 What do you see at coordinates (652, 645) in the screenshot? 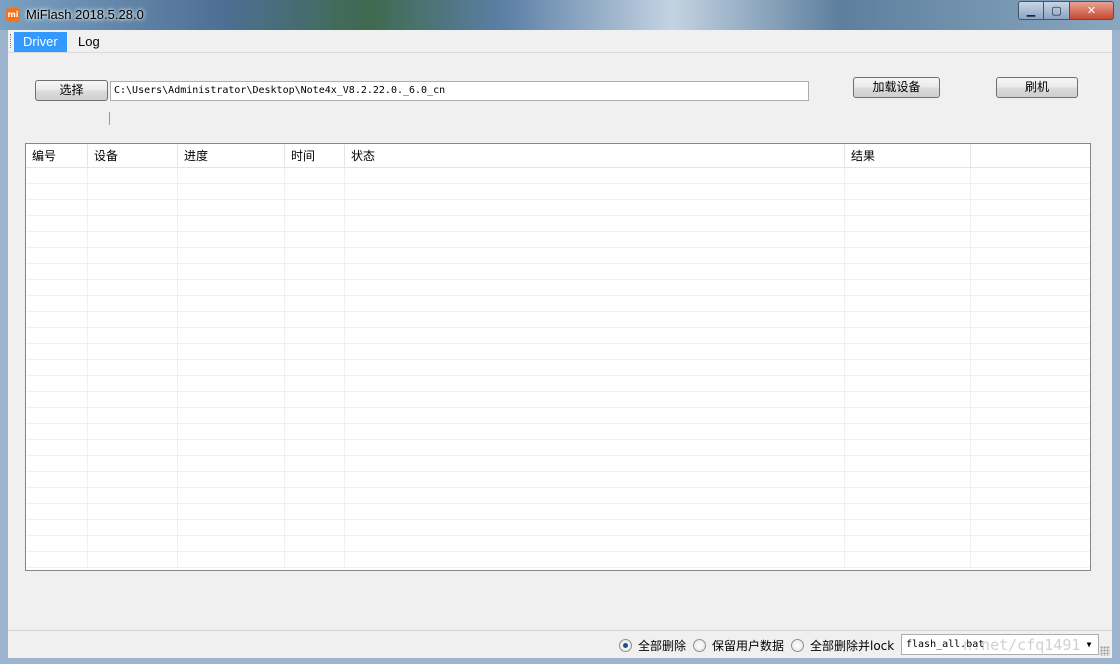
I see `radio-clean-all: 全部删除` at bounding box center [652, 645].